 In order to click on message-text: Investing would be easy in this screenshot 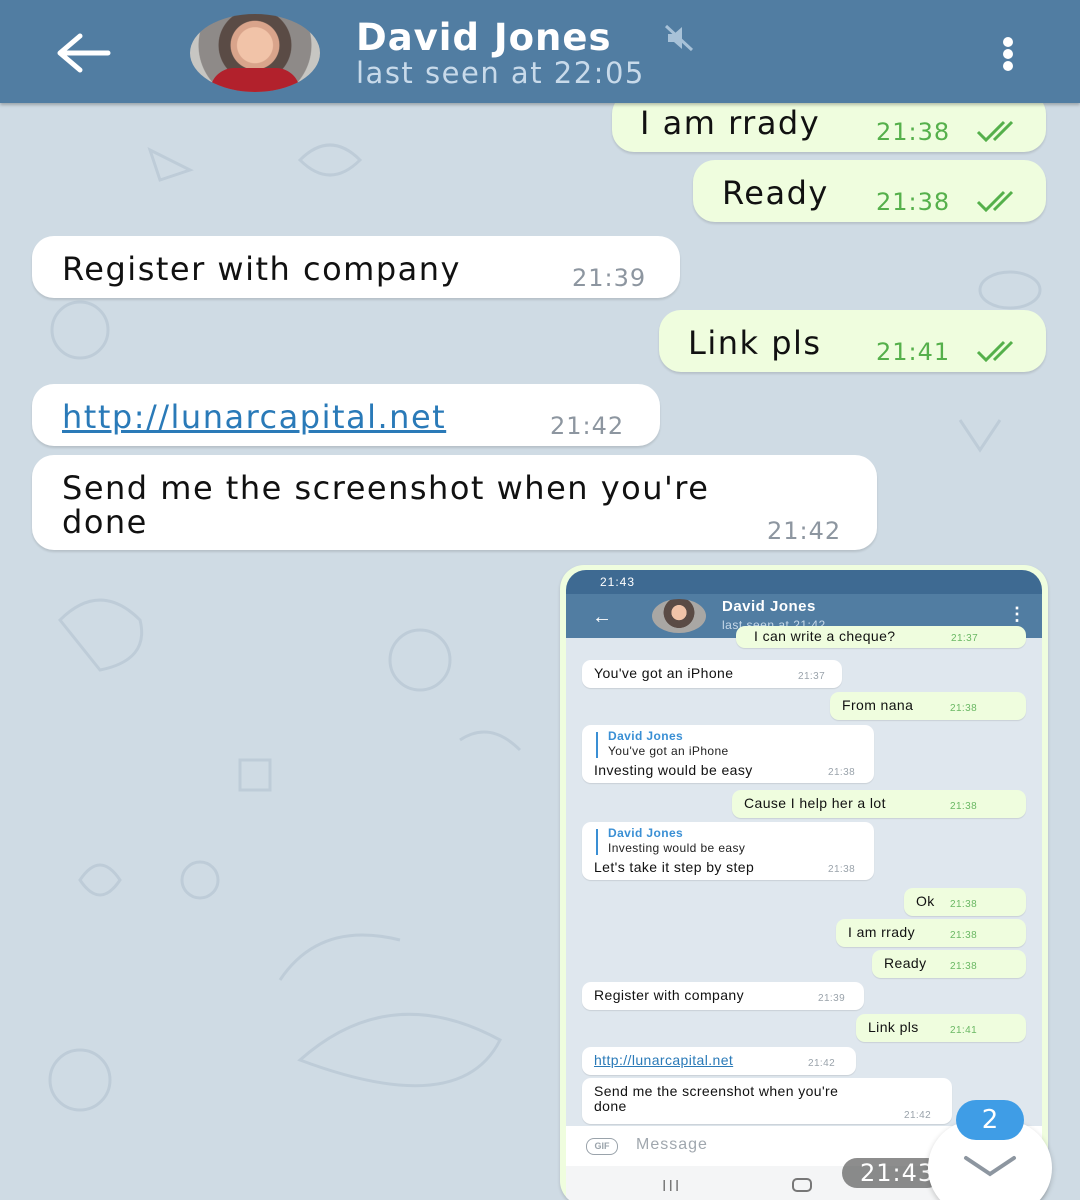, I will do `click(673, 770)`.